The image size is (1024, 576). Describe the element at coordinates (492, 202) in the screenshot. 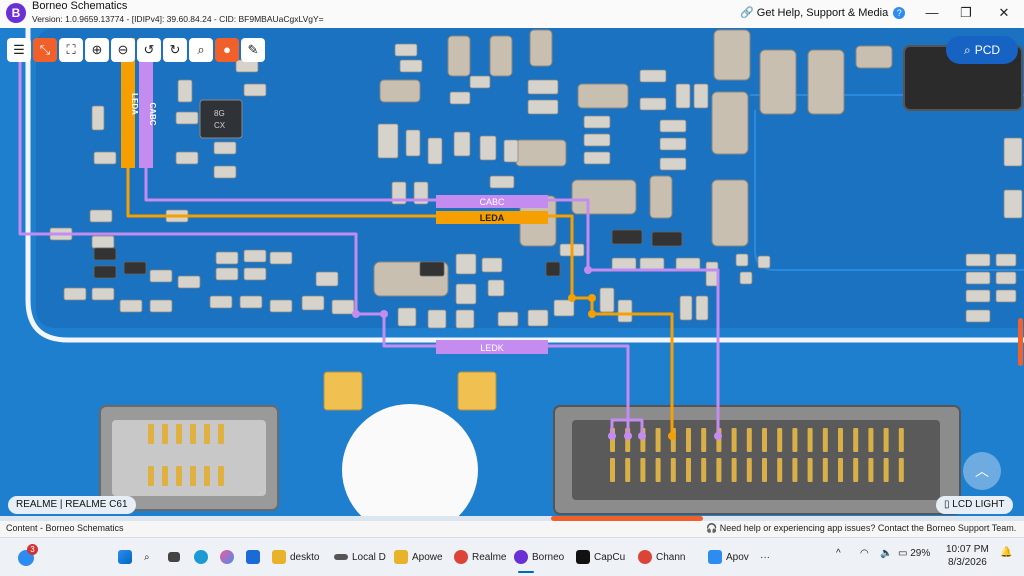

I see `net-label-cabc: CABC` at that location.